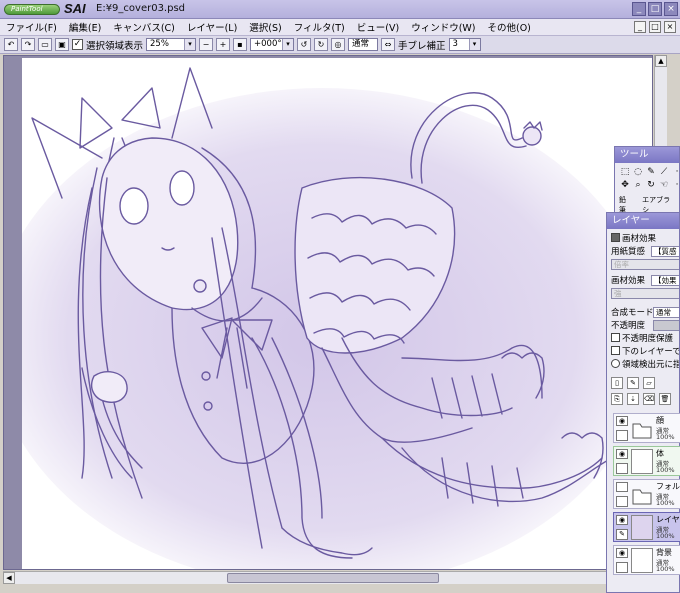  I want to click on scroll-up-icon: ▲, so click(661, 61).